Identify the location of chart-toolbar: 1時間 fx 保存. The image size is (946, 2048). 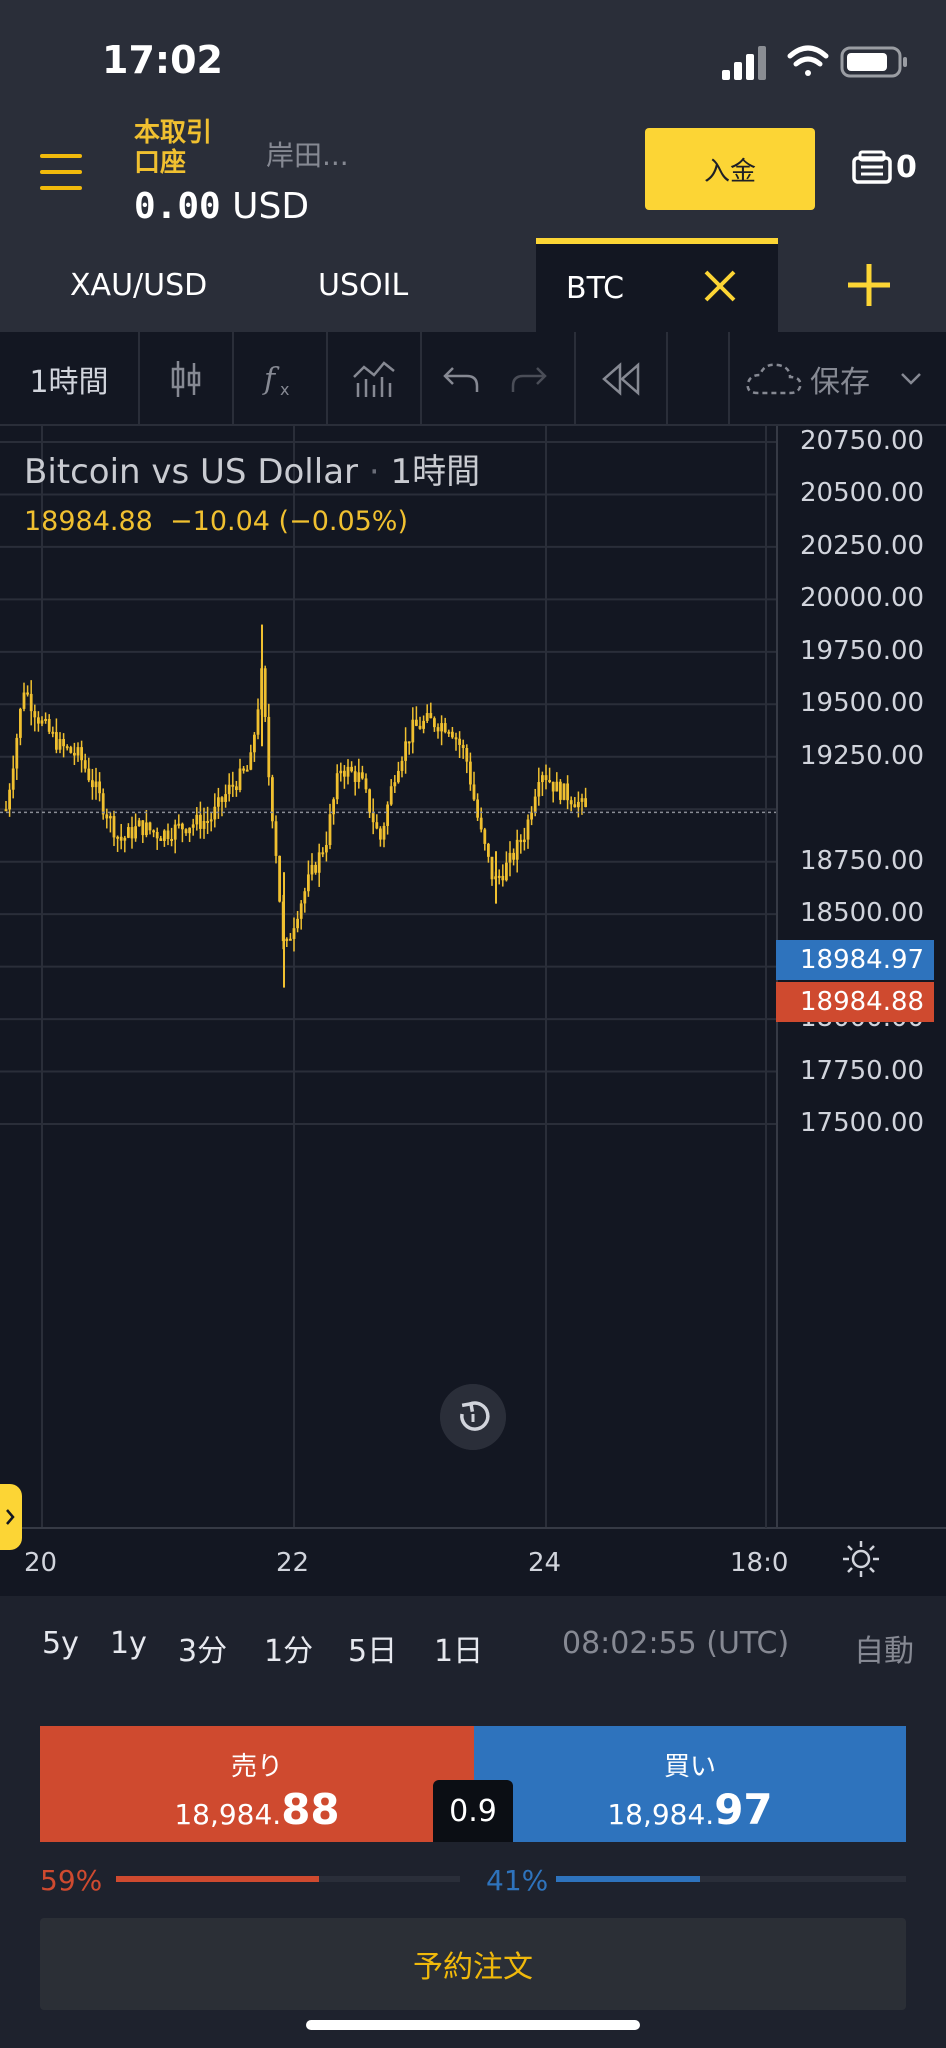
(473, 379).